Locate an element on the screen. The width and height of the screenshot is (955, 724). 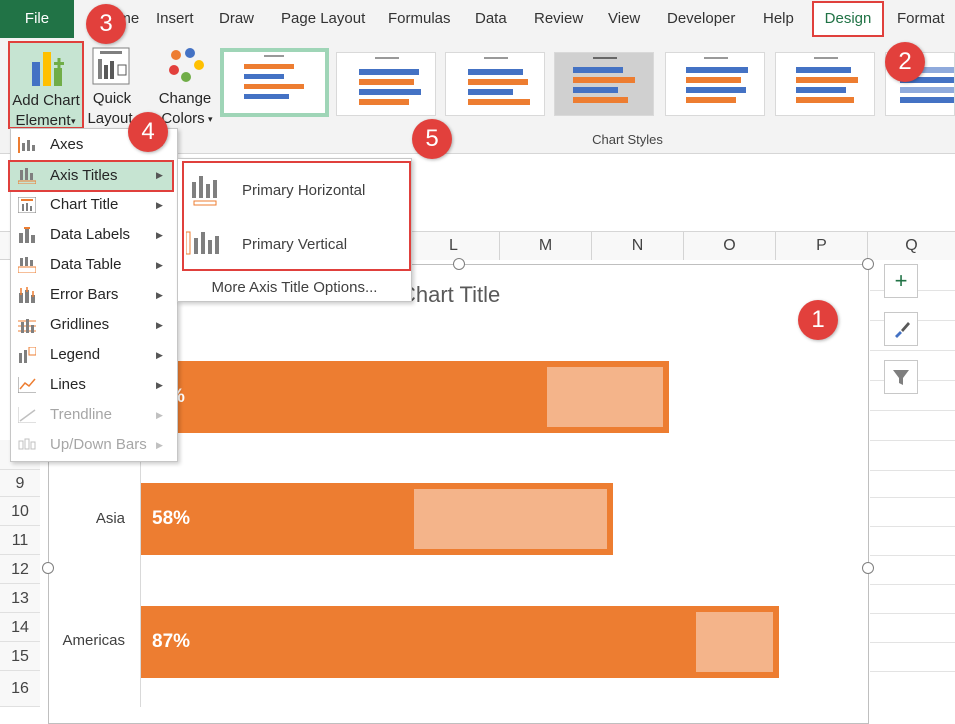
row-header: 12 is located at coordinates (20, 569).